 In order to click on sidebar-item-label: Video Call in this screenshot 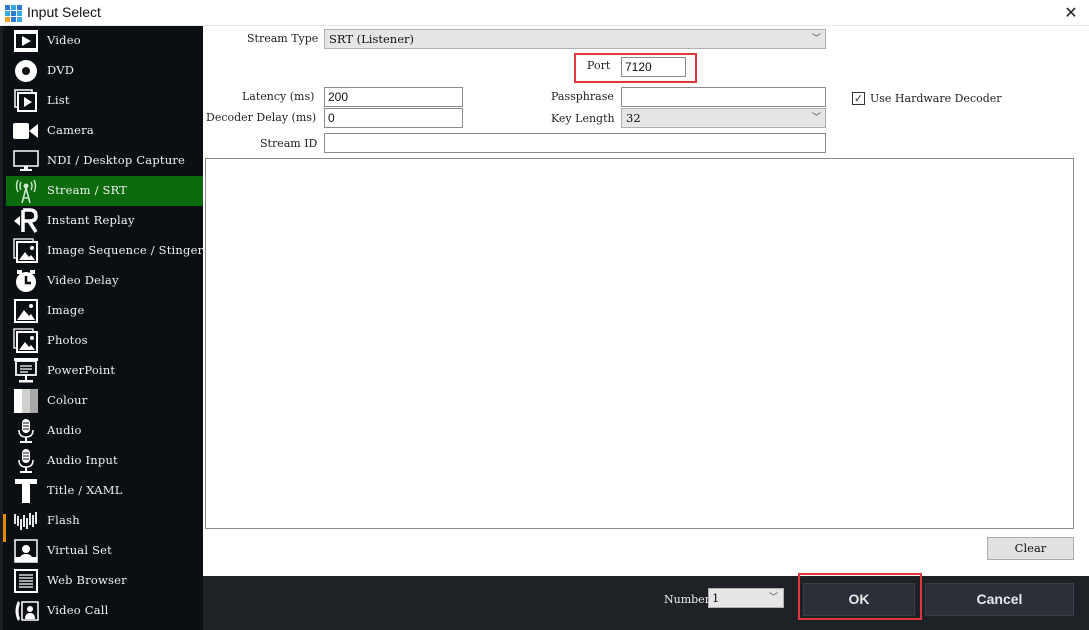, I will do `click(78, 610)`.